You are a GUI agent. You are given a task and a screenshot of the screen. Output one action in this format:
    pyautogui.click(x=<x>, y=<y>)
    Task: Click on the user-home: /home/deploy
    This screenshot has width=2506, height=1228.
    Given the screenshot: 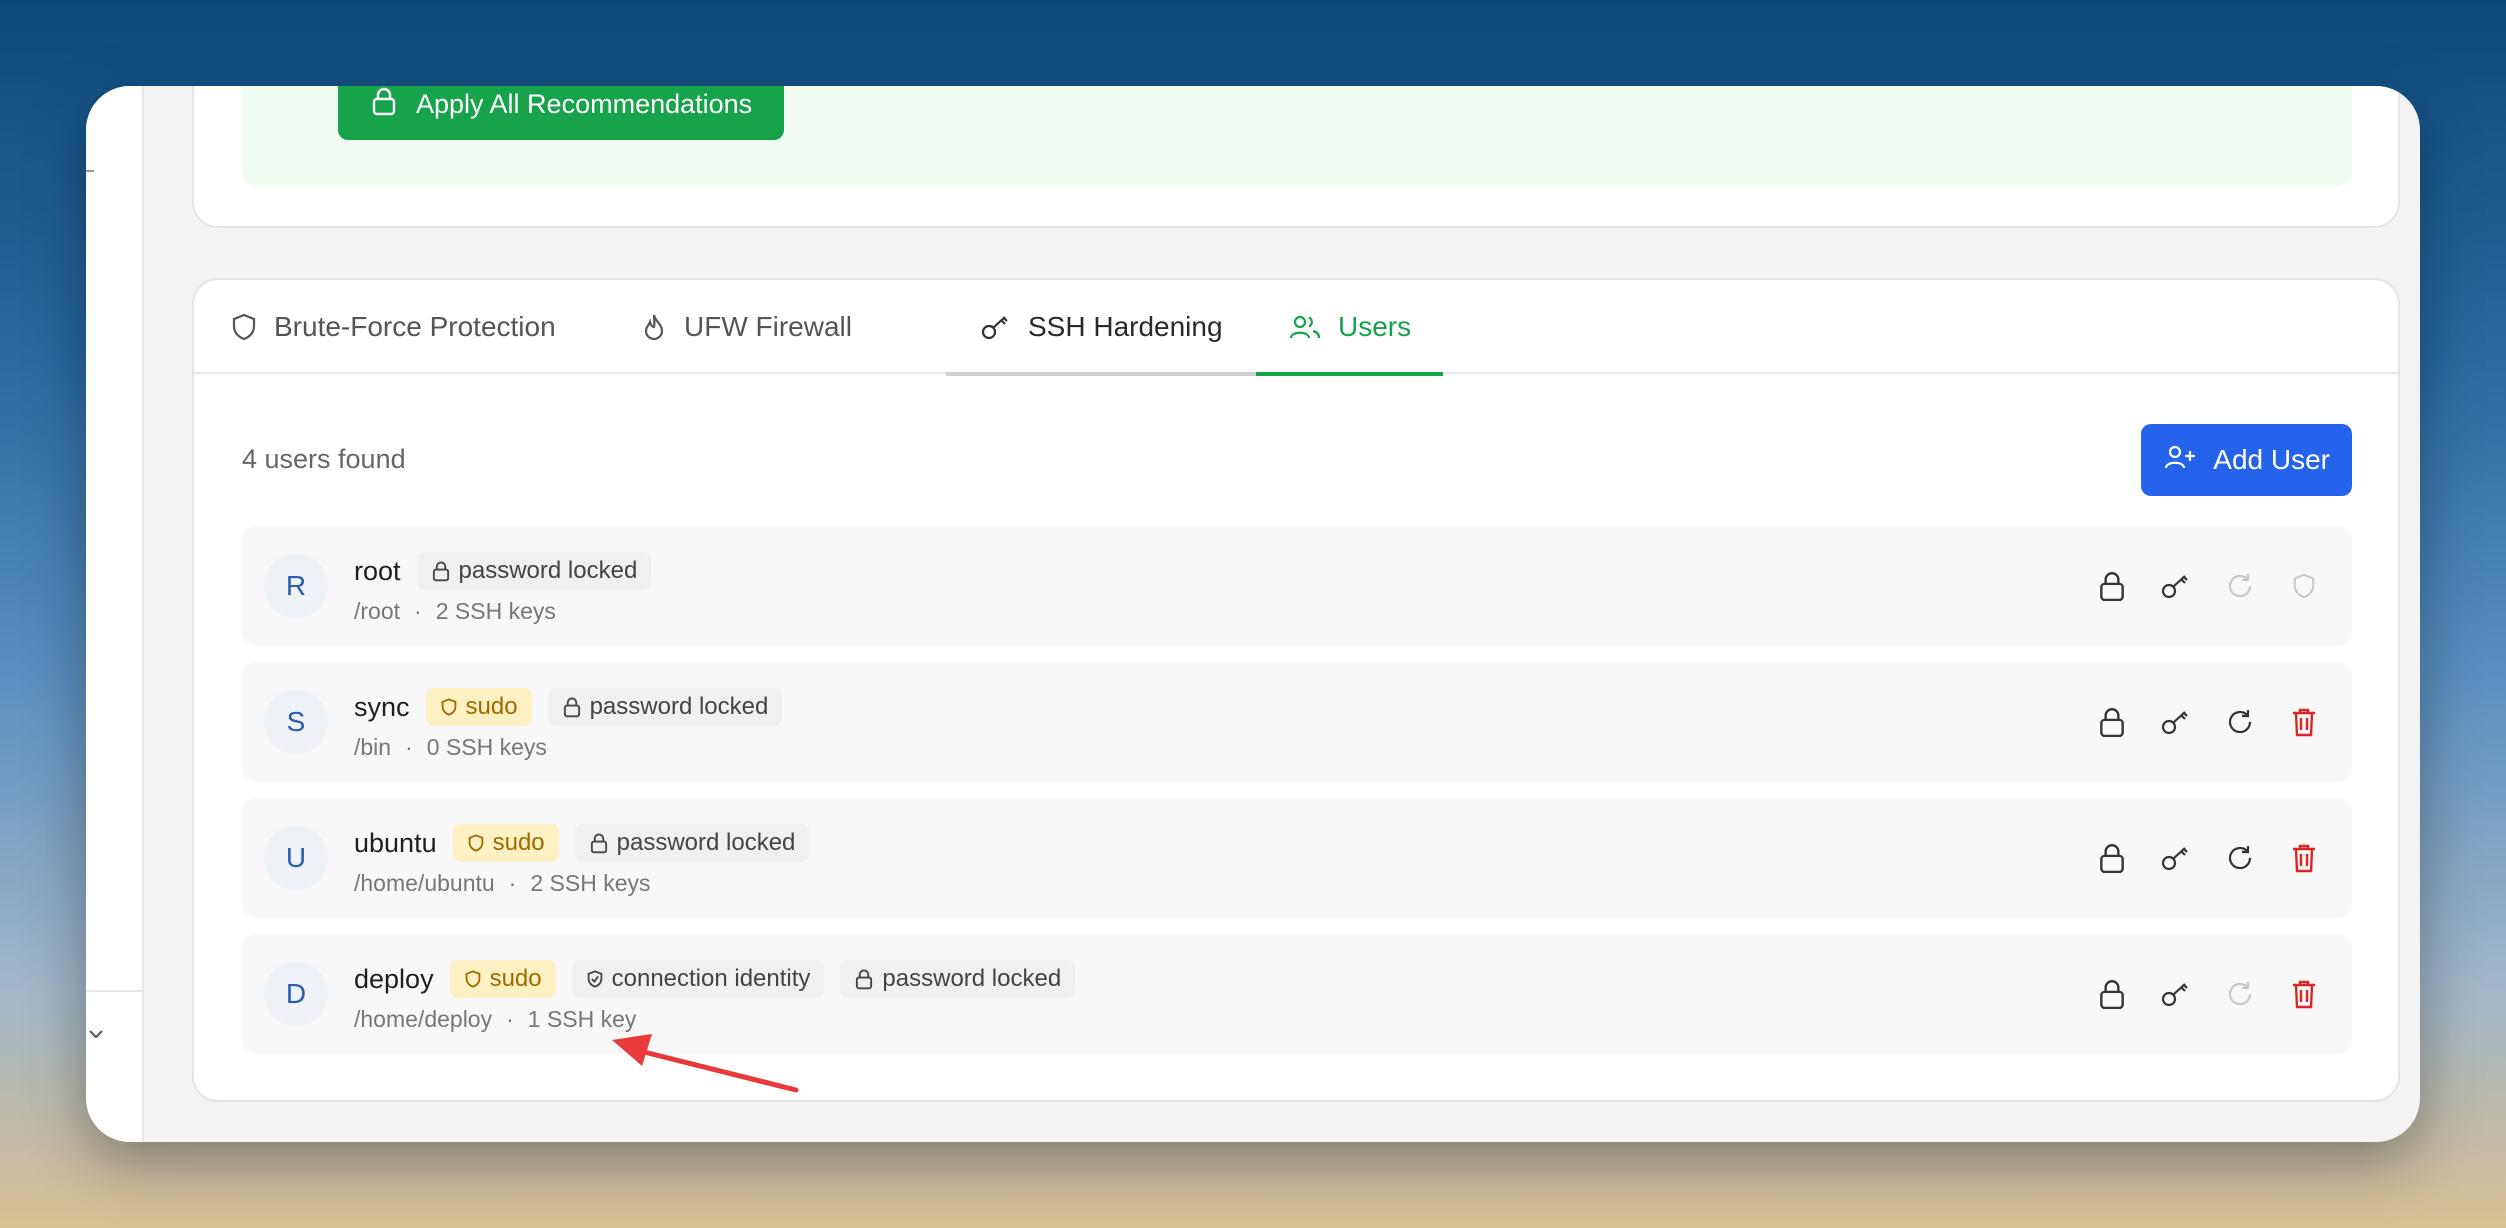 What is the action you would take?
    pyautogui.click(x=423, y=1019)
    